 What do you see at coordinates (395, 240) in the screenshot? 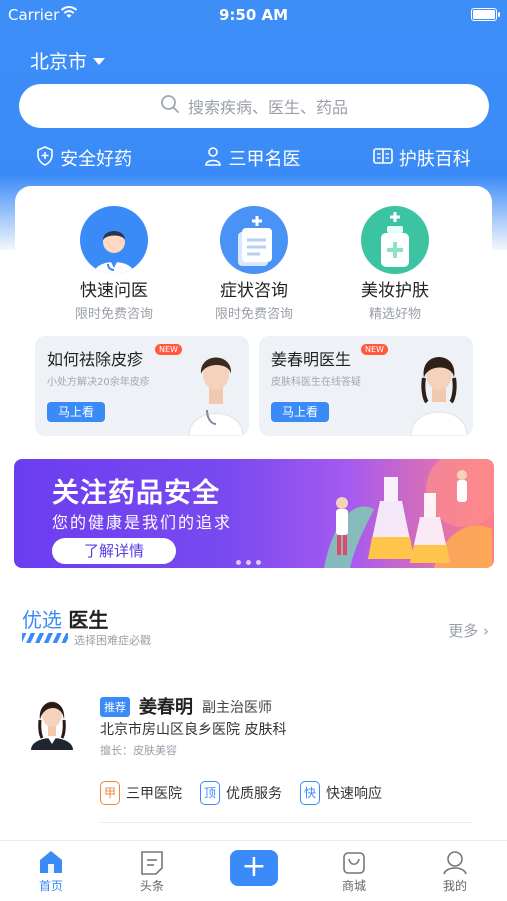
I see `medicine-bottle-icon` at bounding box center [395, 240].